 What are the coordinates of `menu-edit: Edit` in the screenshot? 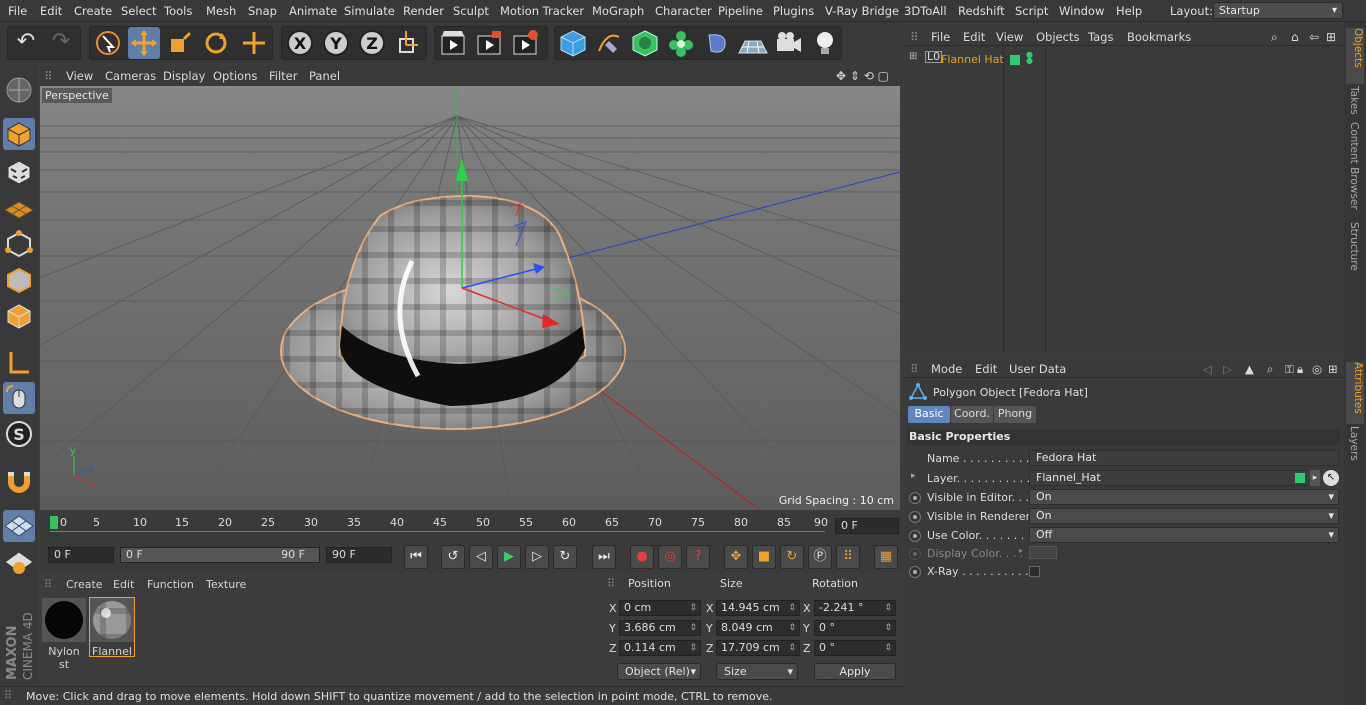 It's located at (51, 11).